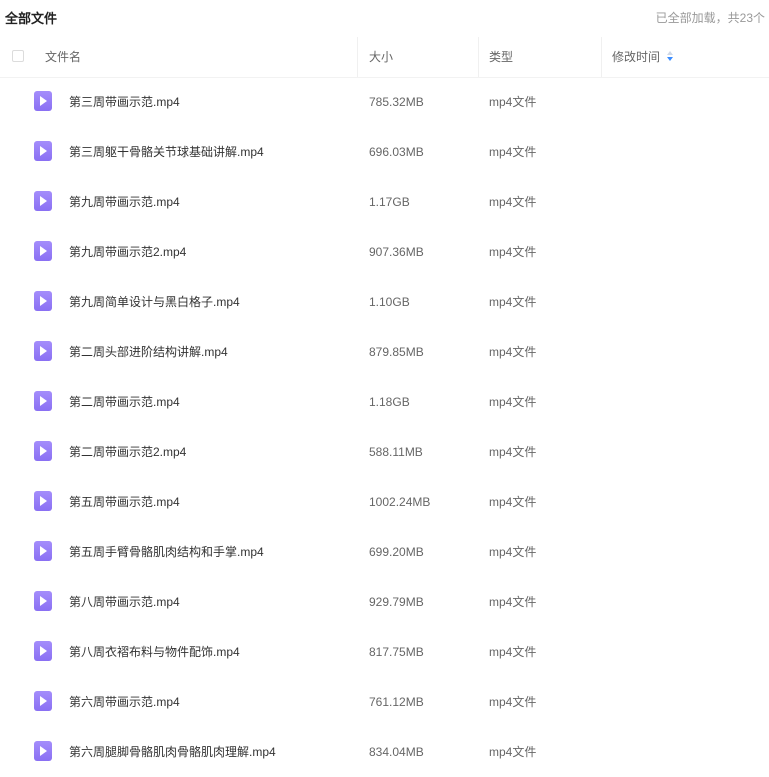  Describe the element at coordinates (396, 152) in the screenshot. I see `file-size: 696.03MB` at that location.